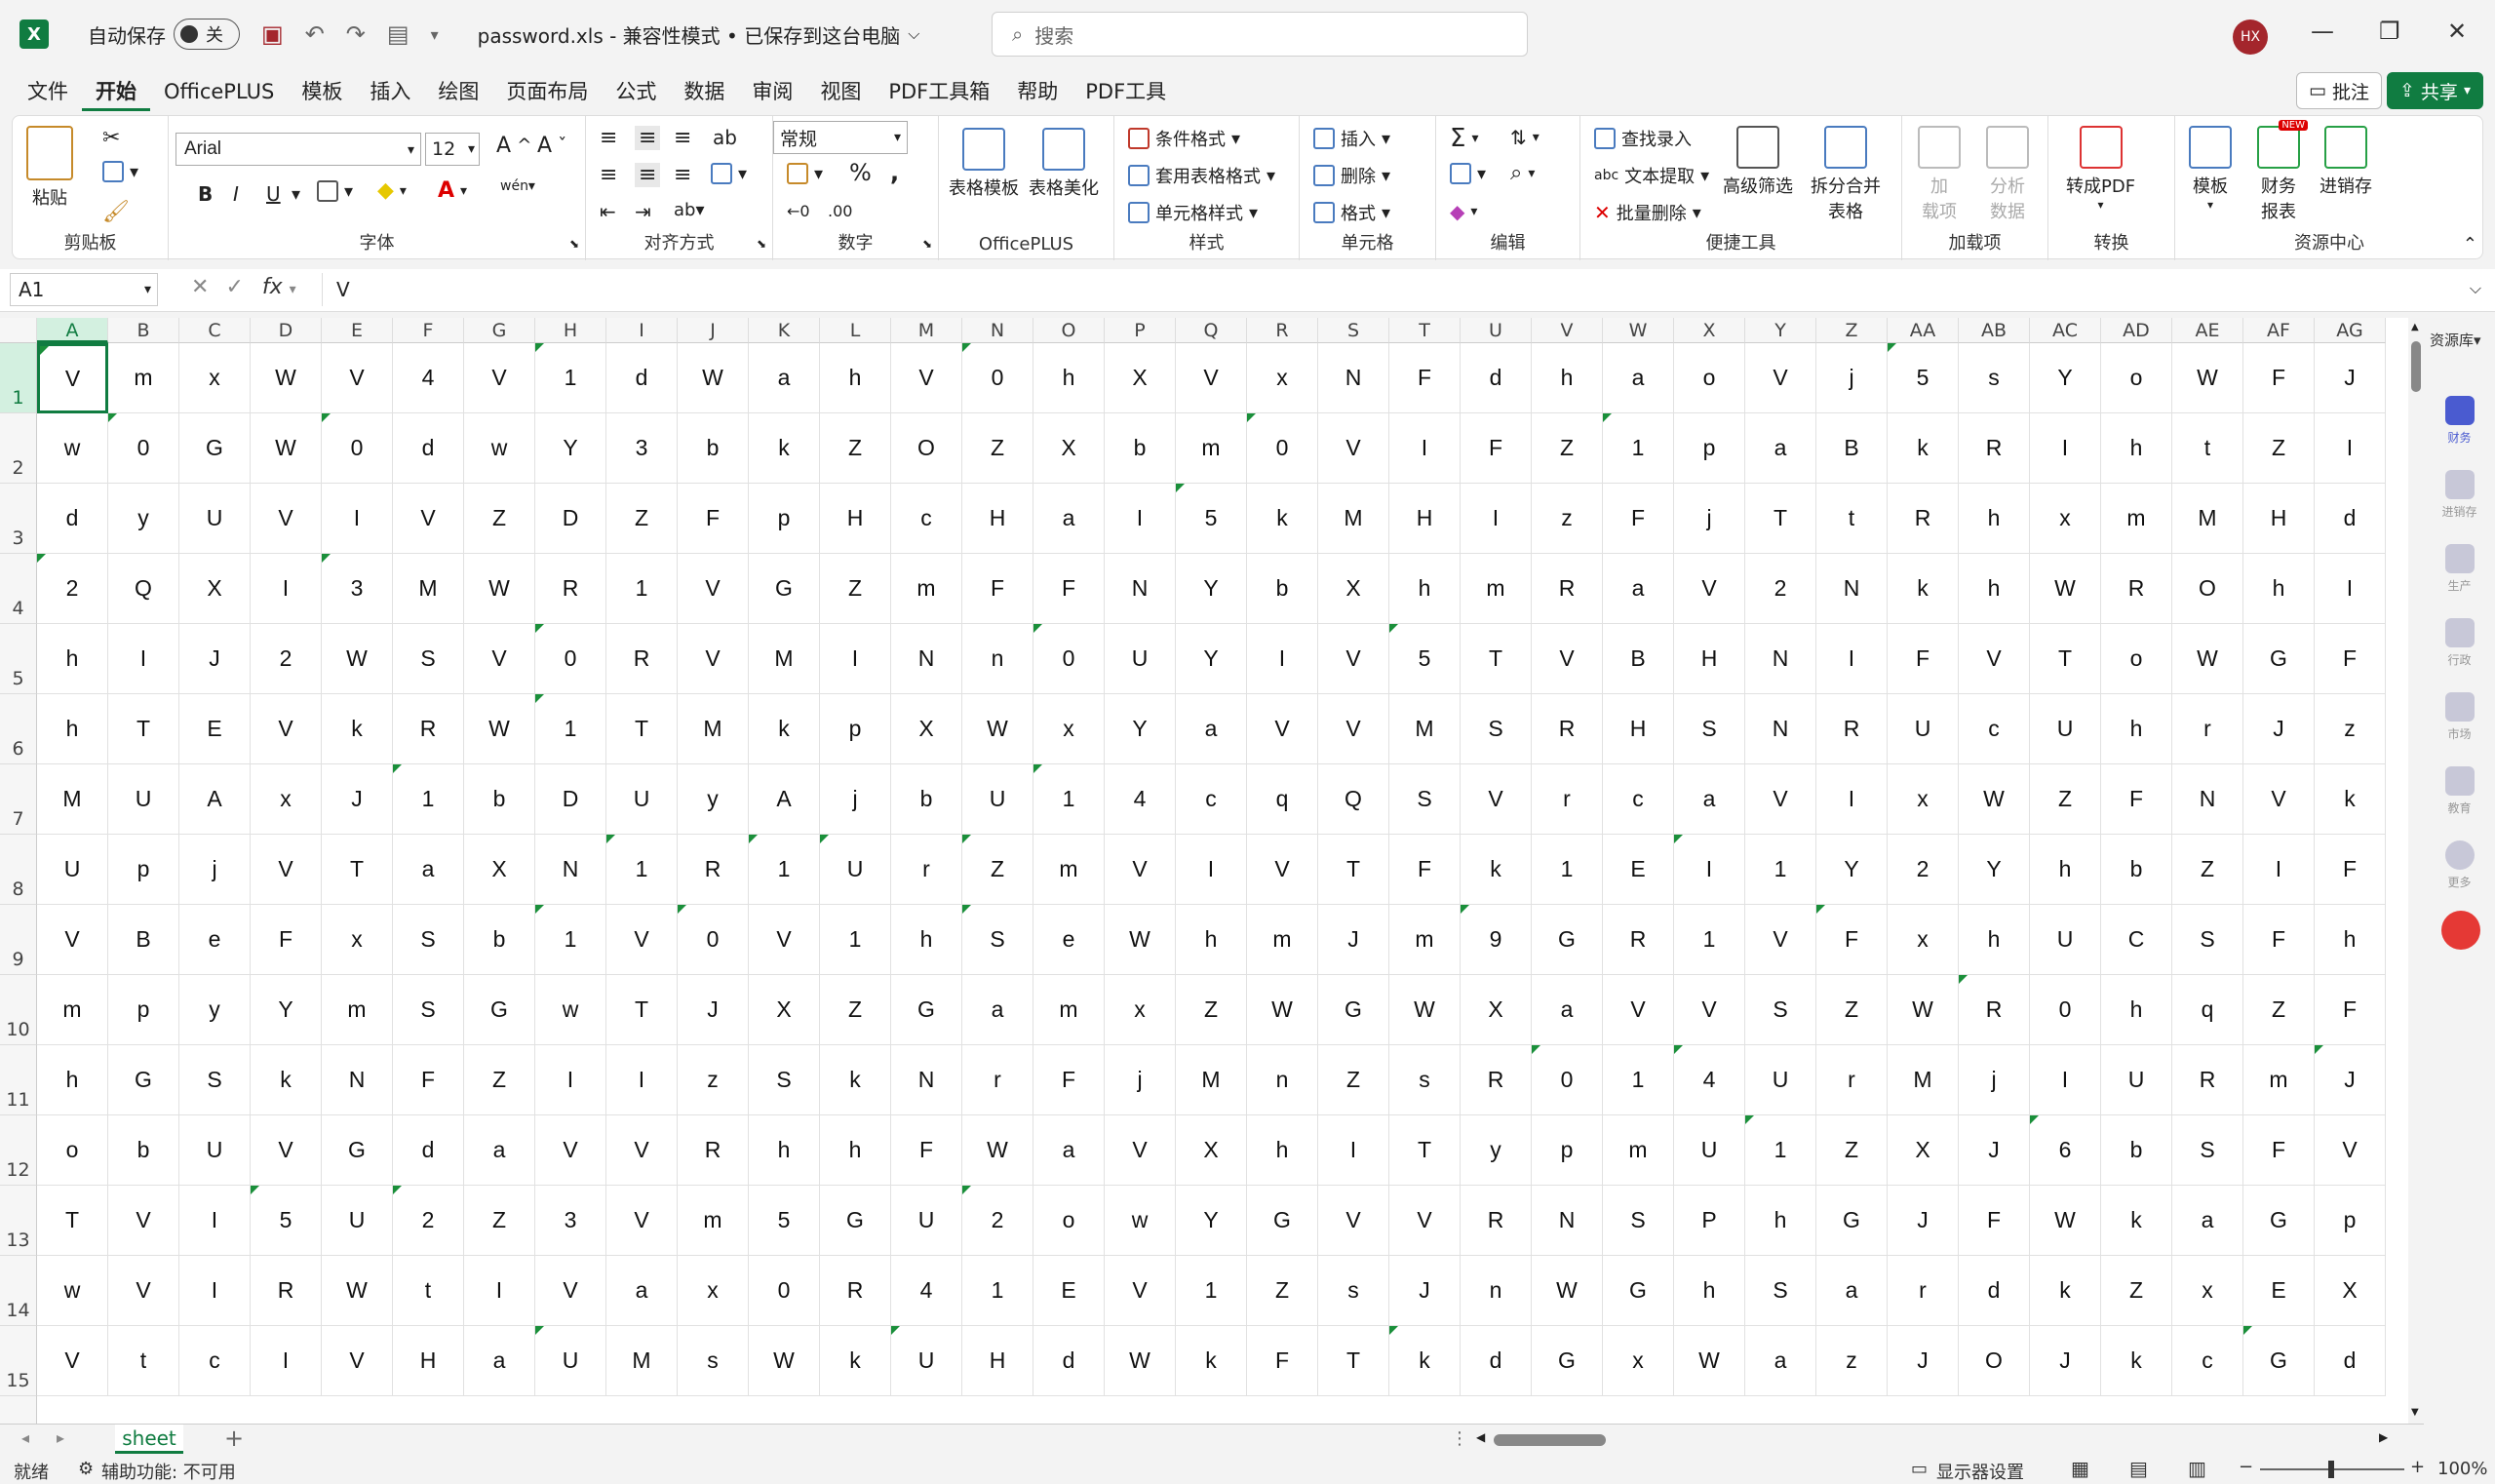  I want to click on format-painter-quick-icon: ▤, so click(398, 34).